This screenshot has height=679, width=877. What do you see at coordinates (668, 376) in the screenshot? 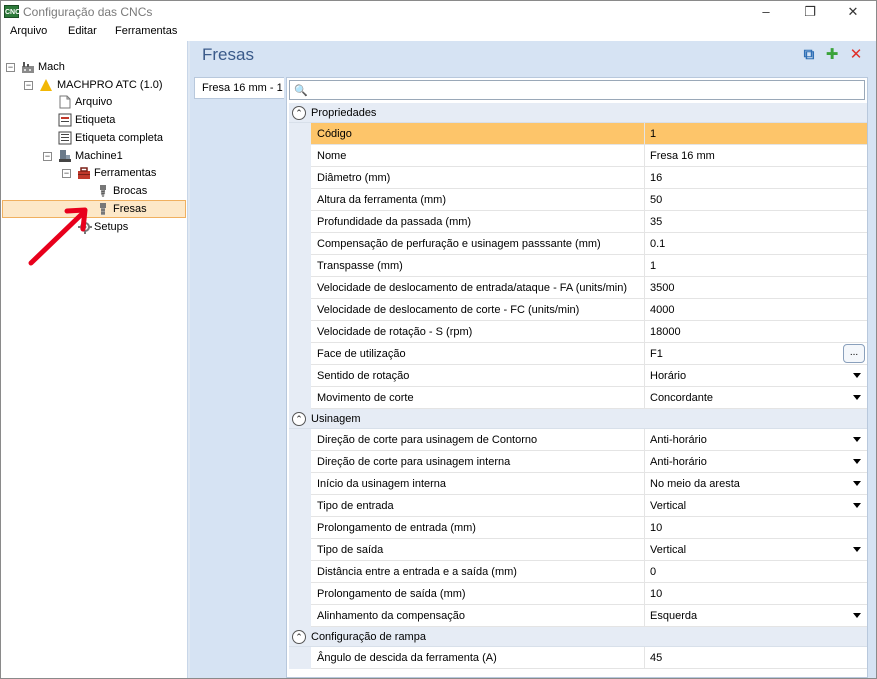
I see `property-value: Horário` at bounding box center [668, 376].